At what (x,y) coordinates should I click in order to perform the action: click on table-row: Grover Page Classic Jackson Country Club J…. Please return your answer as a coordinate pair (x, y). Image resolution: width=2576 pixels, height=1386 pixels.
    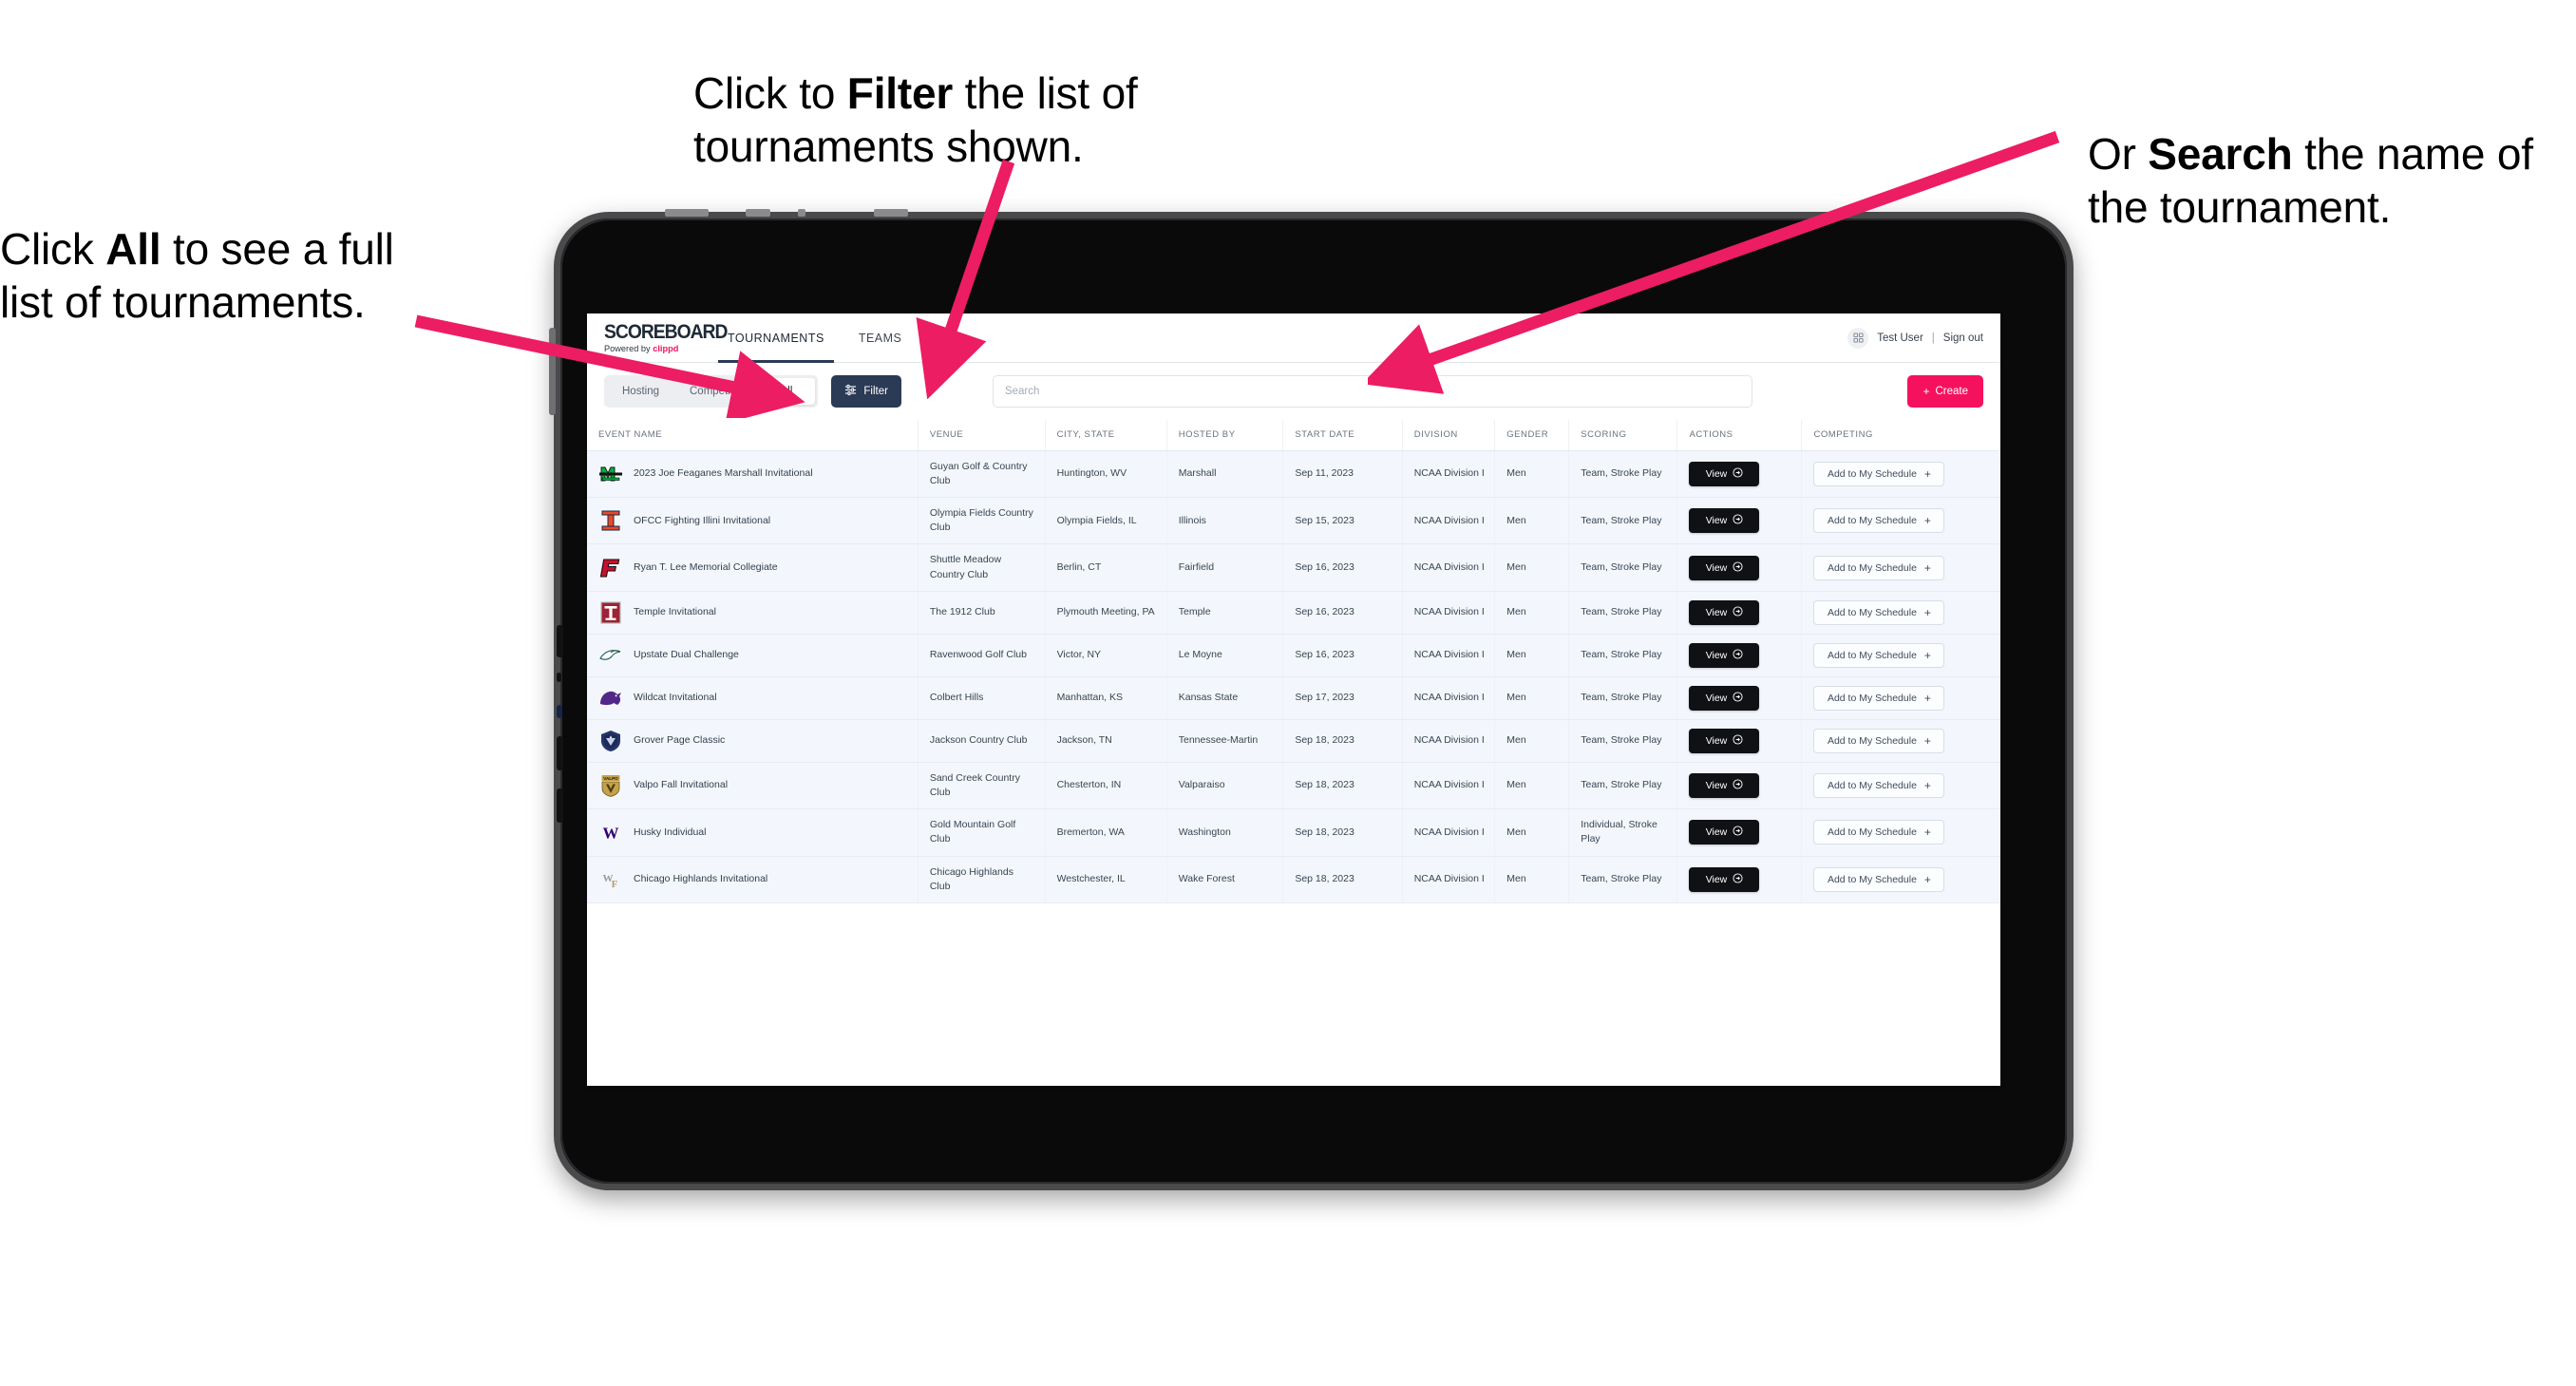
    Looking at the image, I should click on (1293, 741).